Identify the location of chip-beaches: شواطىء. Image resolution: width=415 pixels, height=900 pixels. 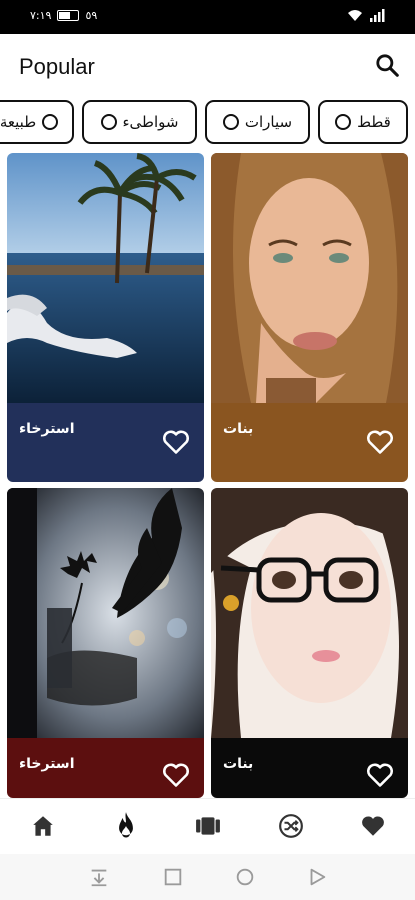
(139, 122).